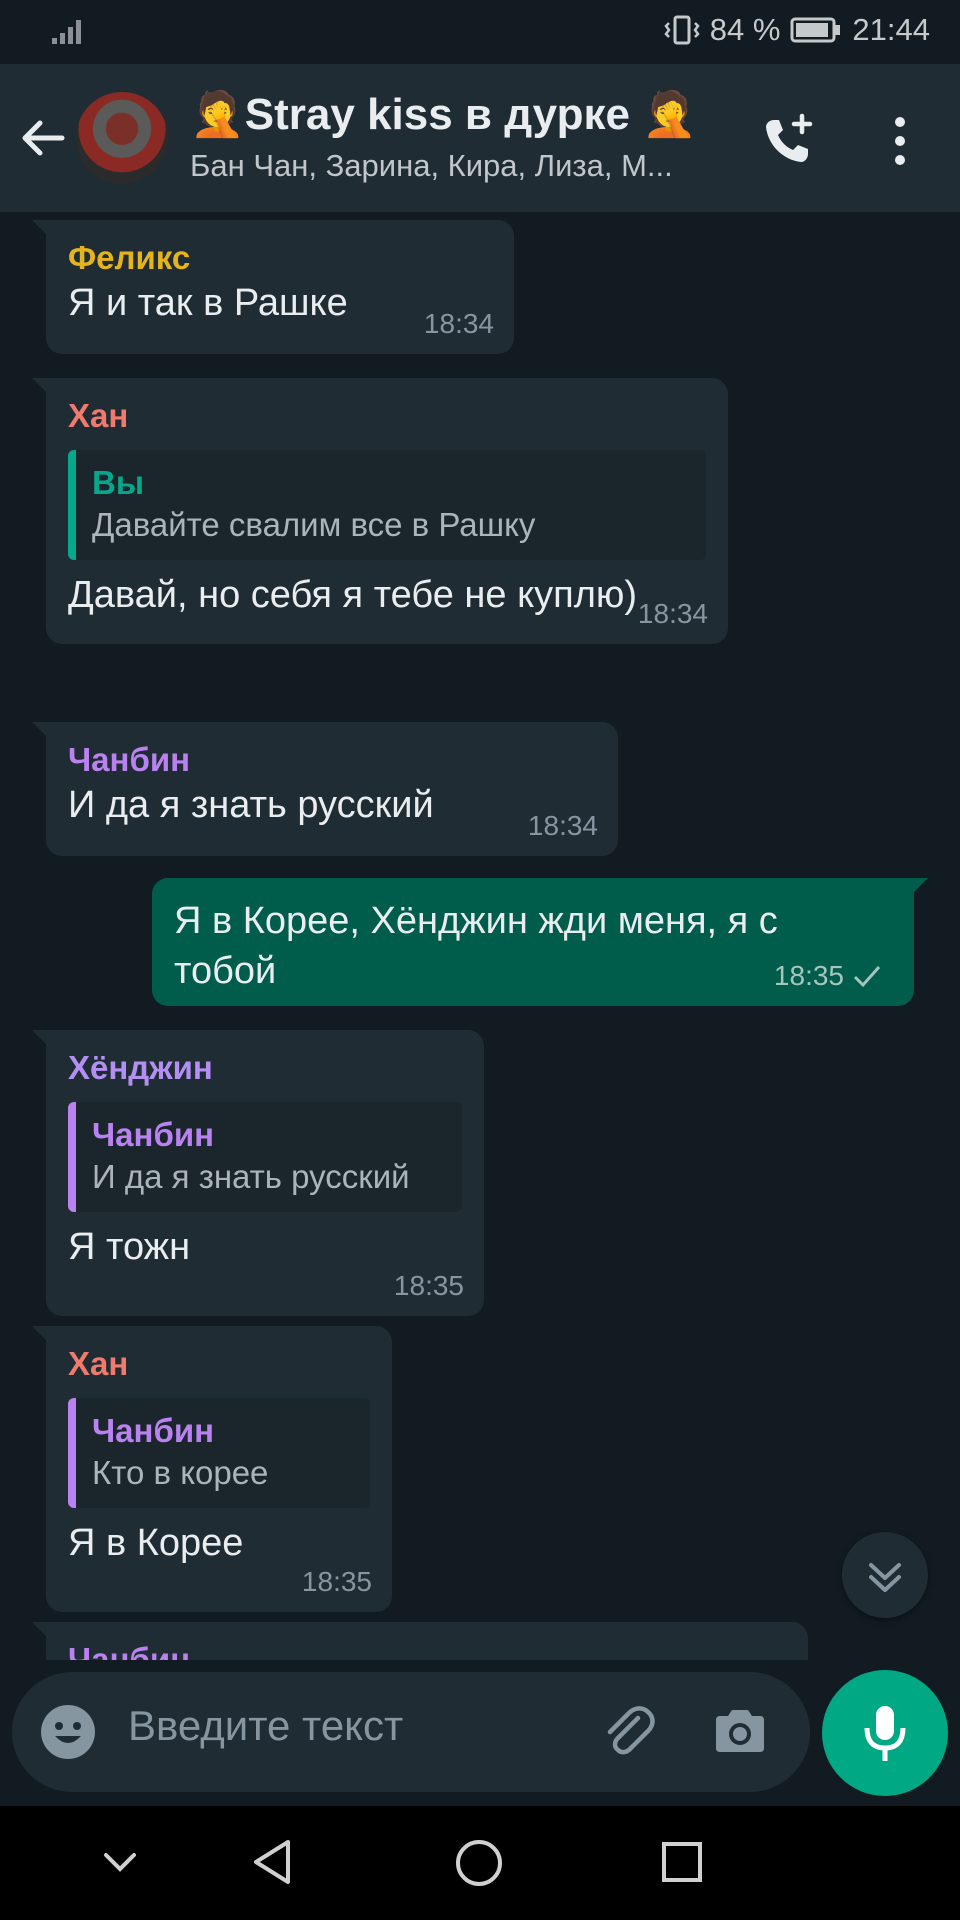 Image resolution: width=960 pixels, height=1920 pixels. Describe the element at coordinates (180, 1472) in the screenshot. I see `quote-text: Кто в корее` at that location.